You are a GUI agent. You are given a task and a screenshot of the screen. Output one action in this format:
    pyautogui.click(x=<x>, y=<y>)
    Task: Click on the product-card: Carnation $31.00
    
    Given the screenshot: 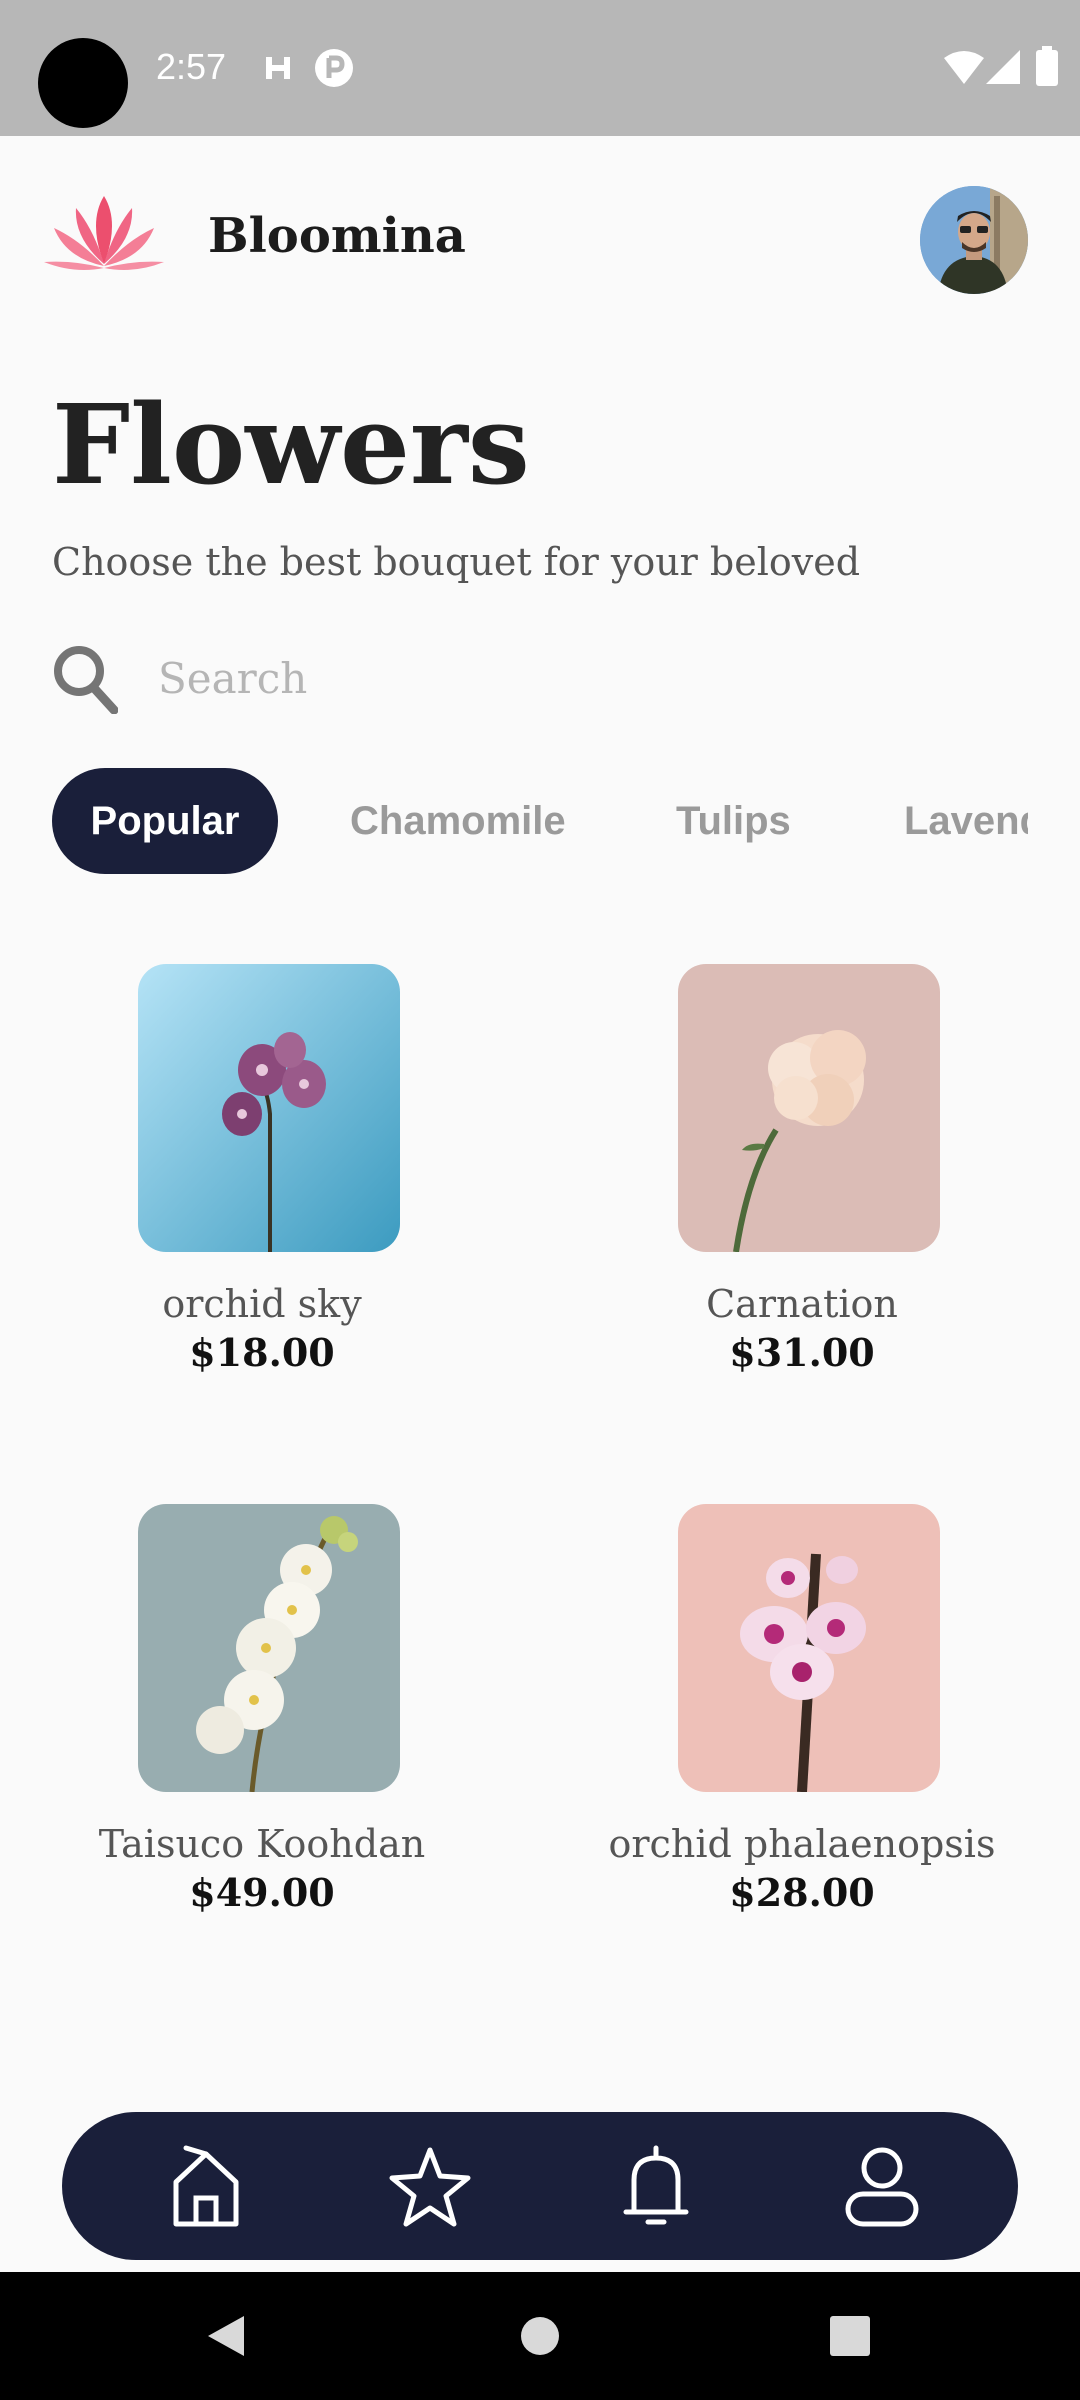 What is the action you would take?
    pyautogui.click(x=802, y=1174)
    